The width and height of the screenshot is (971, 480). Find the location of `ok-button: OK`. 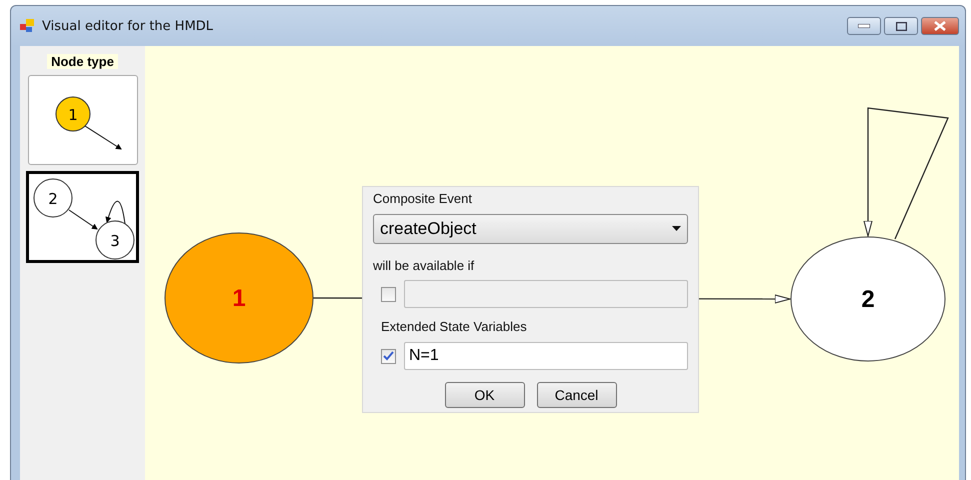

ok-button: OK is located at coordinates (484, 395).